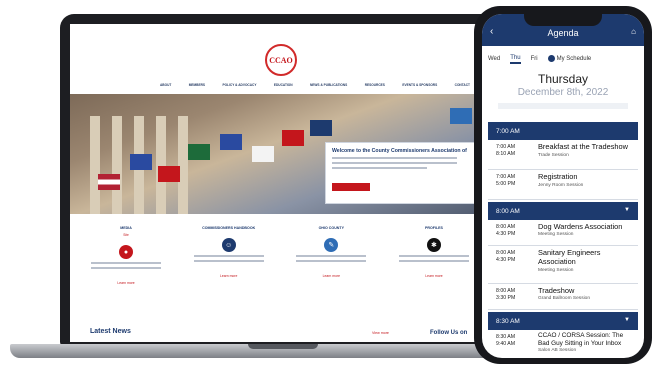 The width and height of the screenshot is (654, 366). Describe the element at coordinates (506, 337) in the screenshot. I see `session-start: 8:30 AM` at that location.